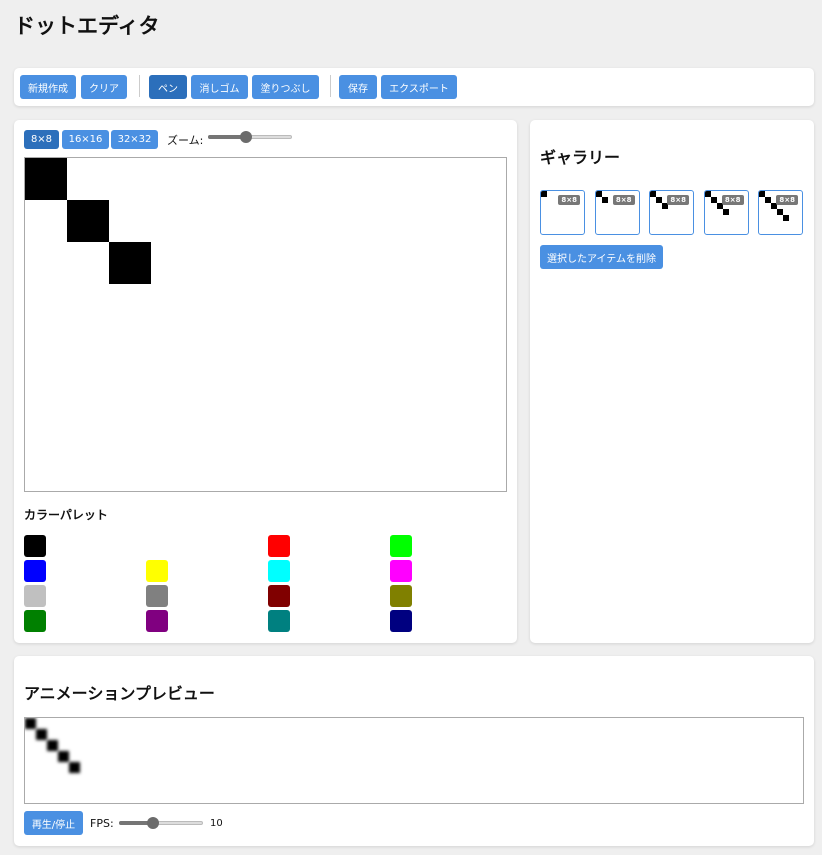  What do you see at coordinates (285, 87) in the screenshot?
I see `fill-tool-button: 塗りつぶし` at bounding box center [285, 87].